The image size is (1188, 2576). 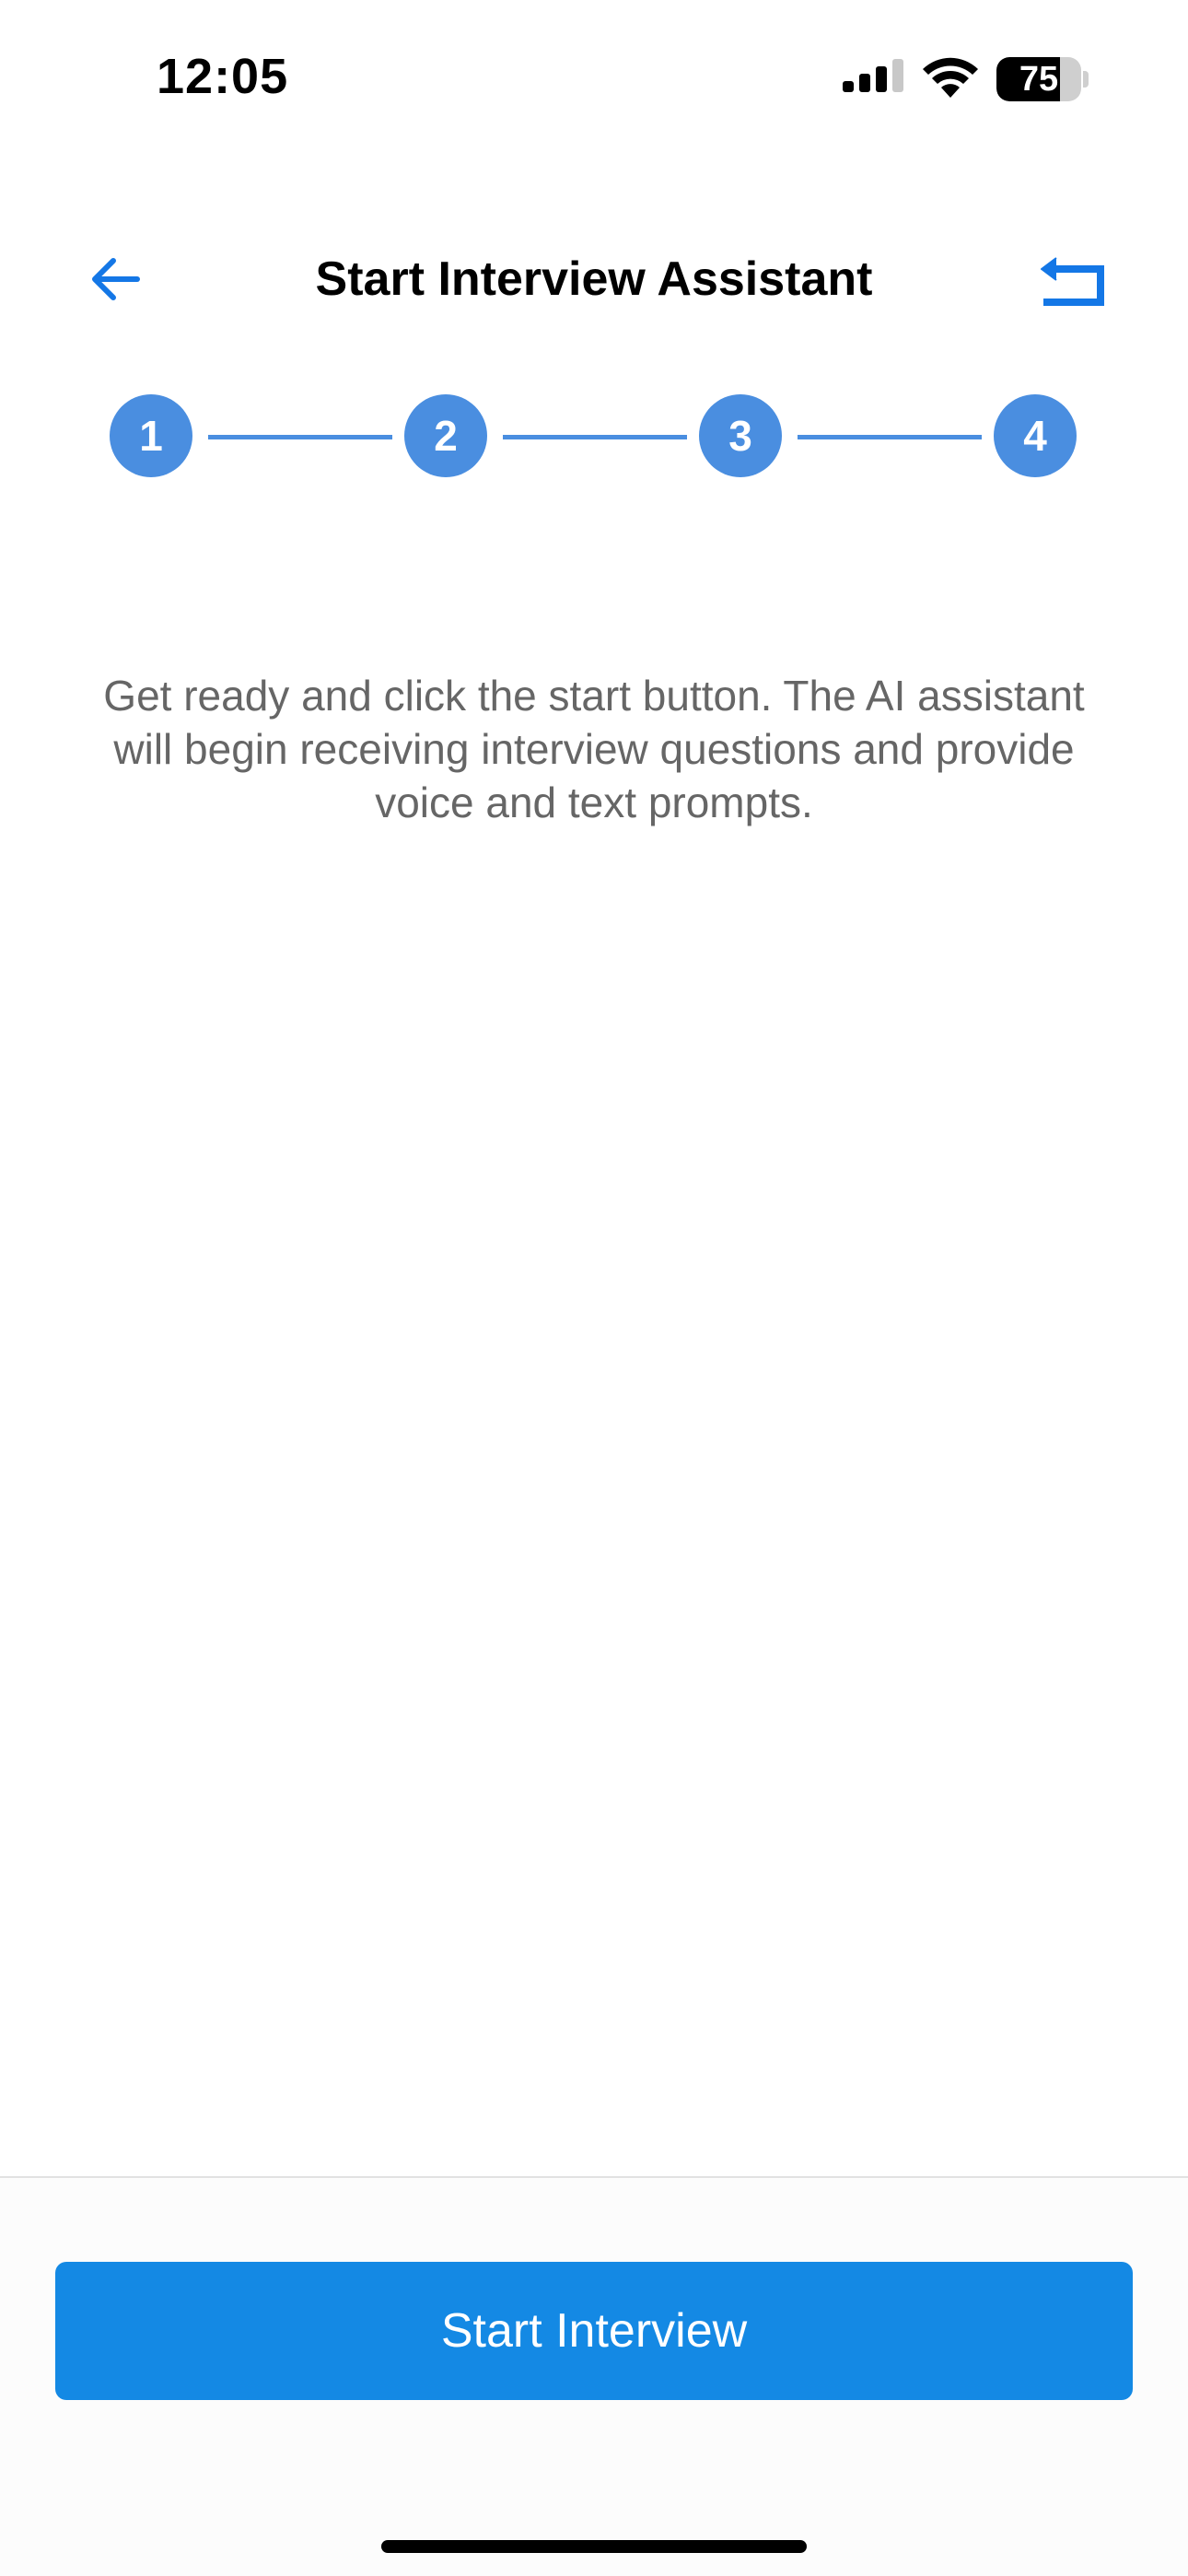 What do you see at coordinates (594, 78) in the screenshot?
I see `status-bar: 12:05 75` at bounding box center [594, 78].